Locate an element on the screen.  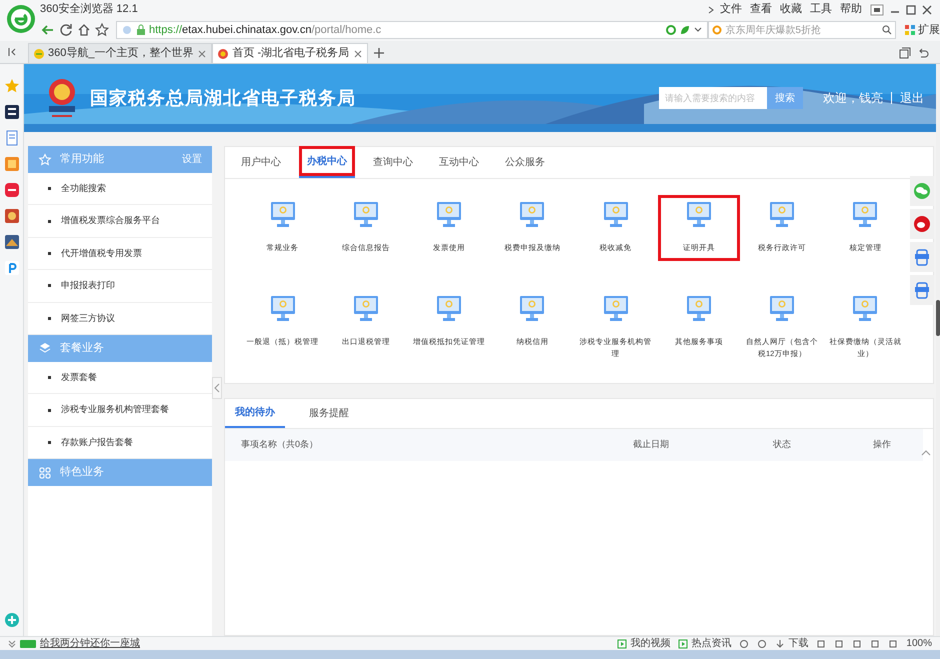
scrollbar-thumb is located at coordinates (938, 318).